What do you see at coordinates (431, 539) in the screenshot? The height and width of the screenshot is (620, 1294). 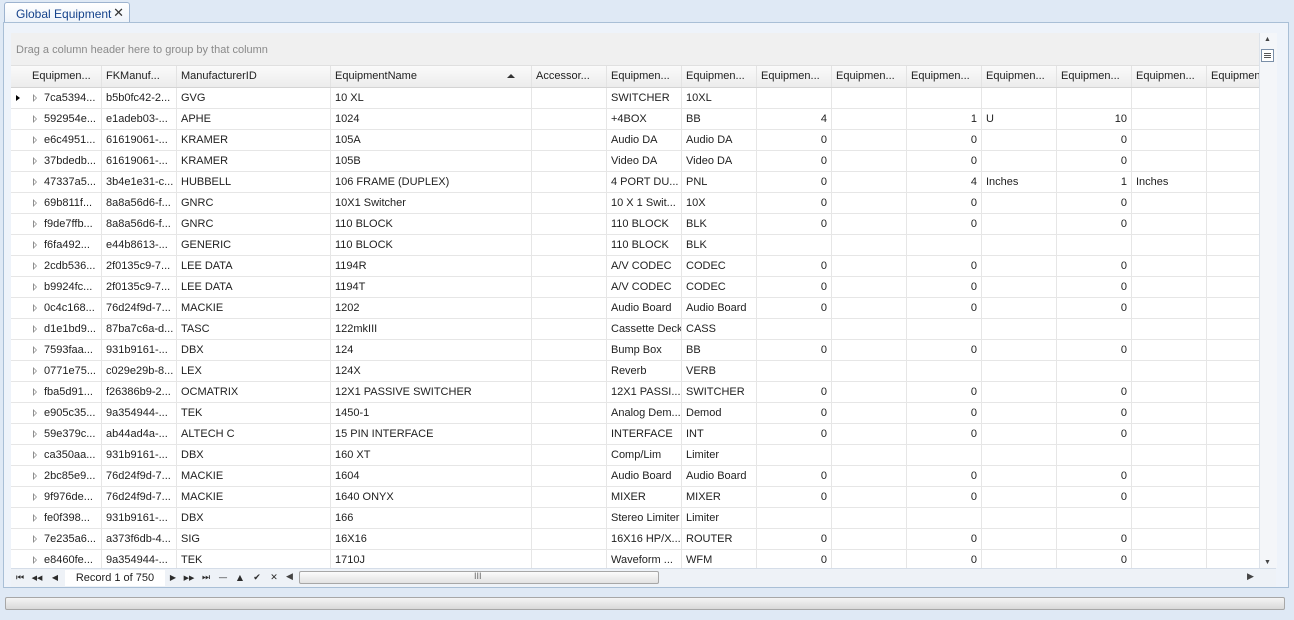 I see `table-cell: 16X16` at bounding box center [431, 539].